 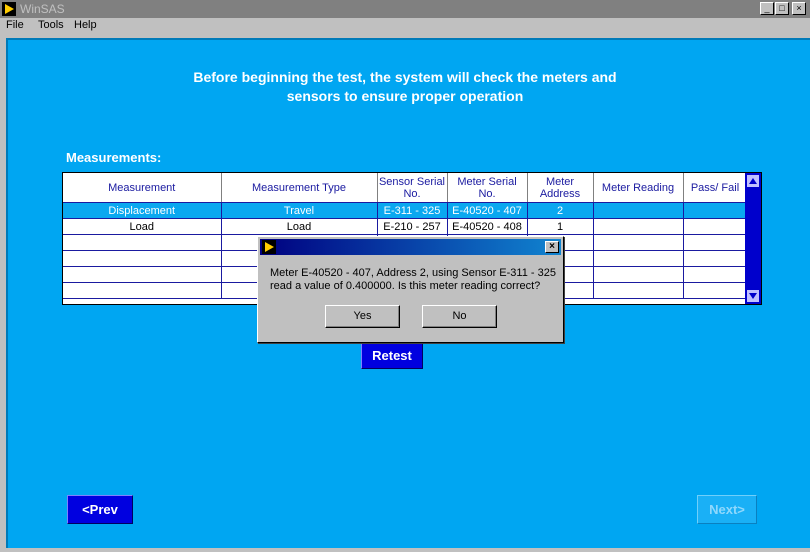 What do you see at coordinates (753, 238) in the screenshot?
I see `table-scrollbar` at bounding box center [753, 238].